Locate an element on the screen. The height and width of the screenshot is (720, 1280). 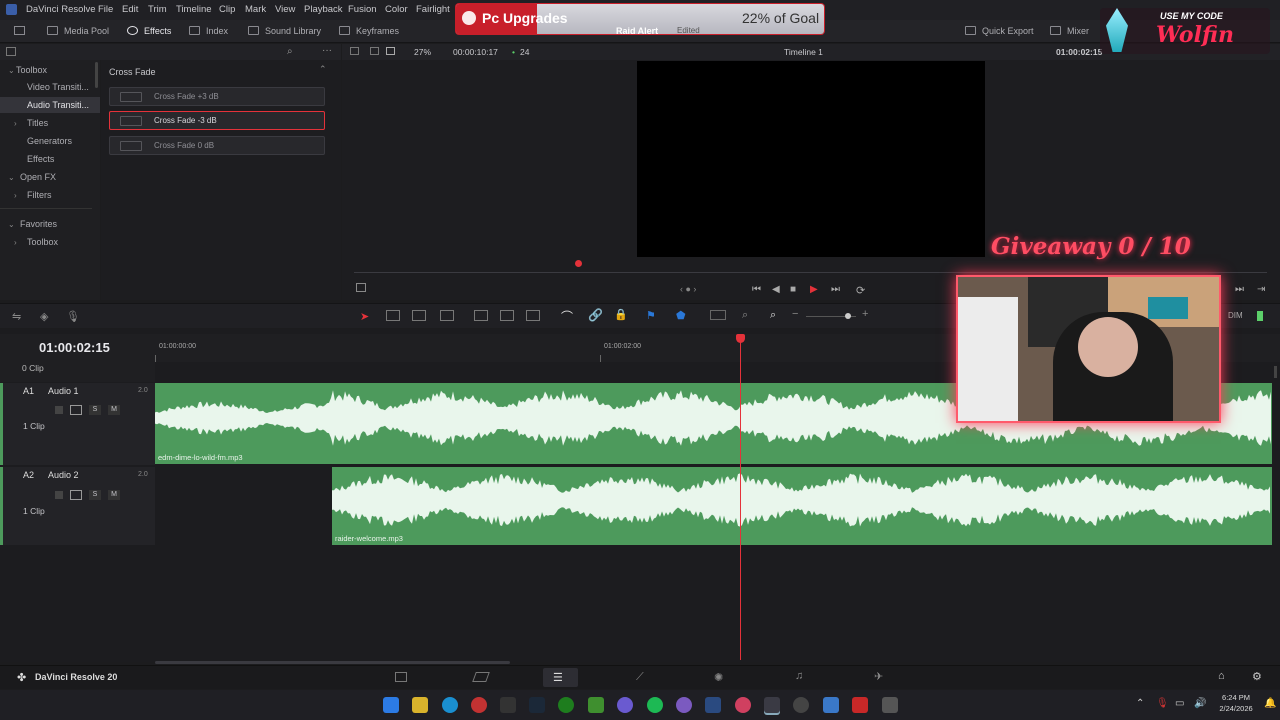
menu-trim: Trim is located at coordinates (157, 9).